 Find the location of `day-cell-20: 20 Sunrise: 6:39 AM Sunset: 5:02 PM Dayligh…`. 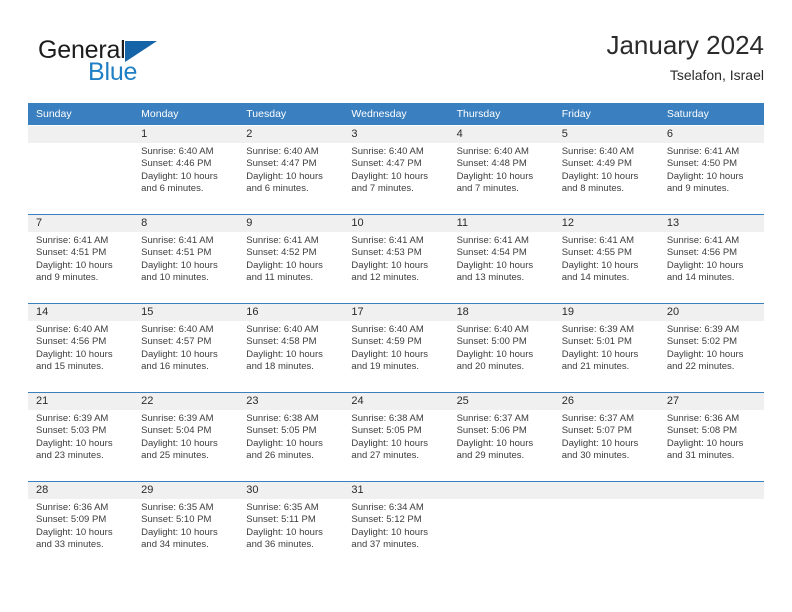

day-cell-20: 20 Sunrise: 6:39 AM Sunset: 5:02 PM Dayligh… is located at coordinates (711, 348).